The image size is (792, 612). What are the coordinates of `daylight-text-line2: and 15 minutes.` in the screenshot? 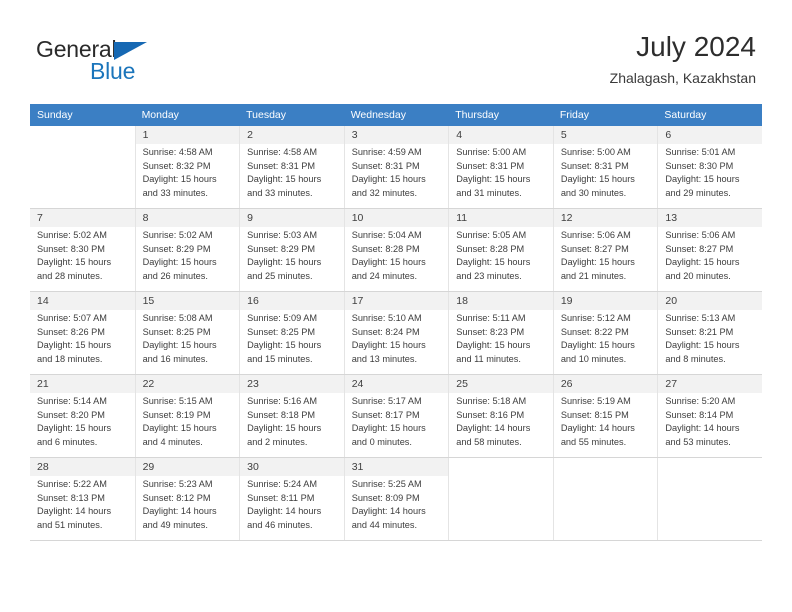 It's located at (280, 358).